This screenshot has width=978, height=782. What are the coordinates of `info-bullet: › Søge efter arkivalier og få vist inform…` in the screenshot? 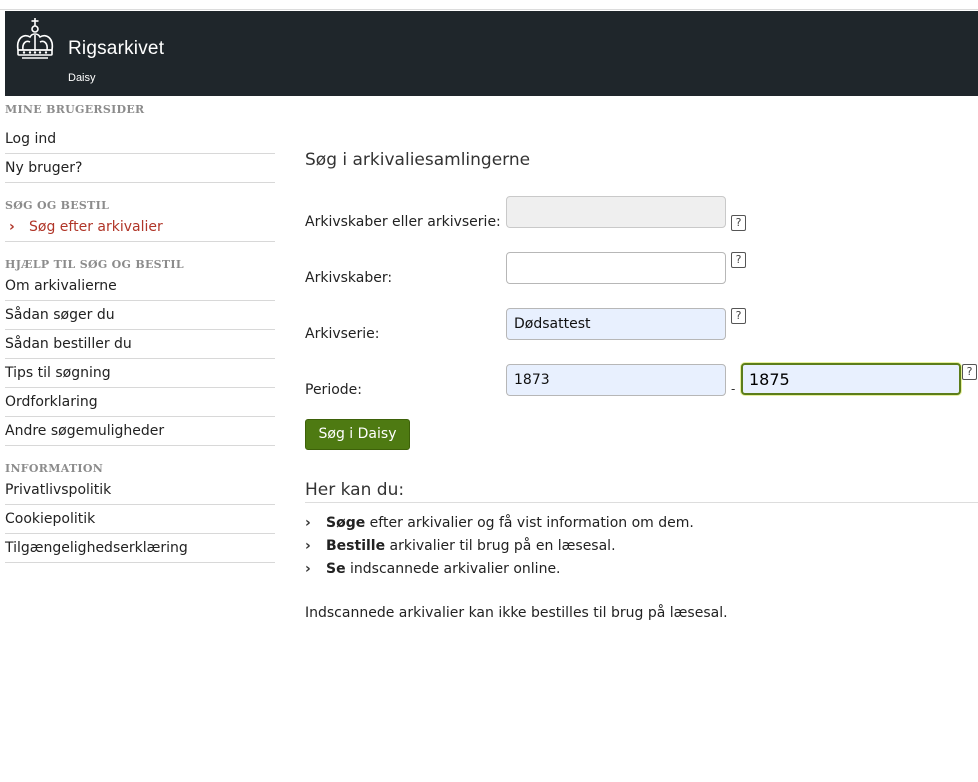 It's located at (499, 523).